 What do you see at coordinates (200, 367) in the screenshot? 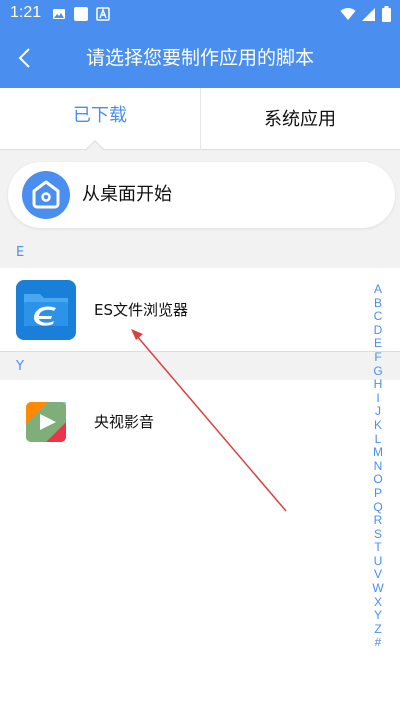
I see `section-header-y: Y` at bounding box center [200, 367].